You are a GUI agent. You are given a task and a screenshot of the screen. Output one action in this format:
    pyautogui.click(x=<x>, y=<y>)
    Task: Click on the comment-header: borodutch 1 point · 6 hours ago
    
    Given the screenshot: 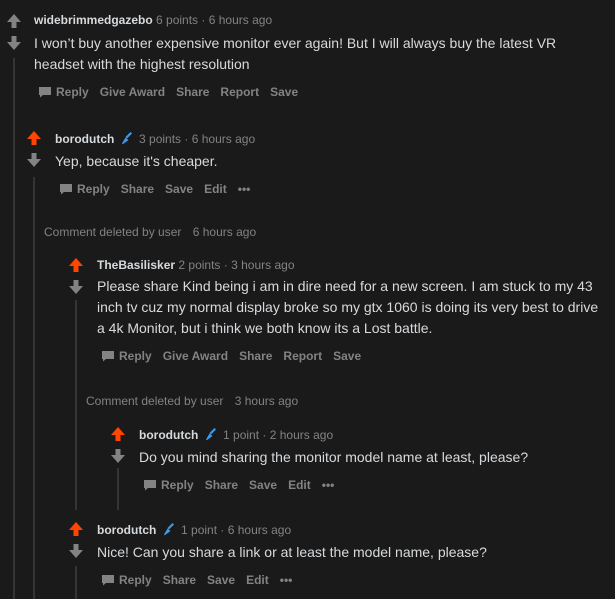 What is the action you would take?
    pyautogui.click(x=353, y=529)
    